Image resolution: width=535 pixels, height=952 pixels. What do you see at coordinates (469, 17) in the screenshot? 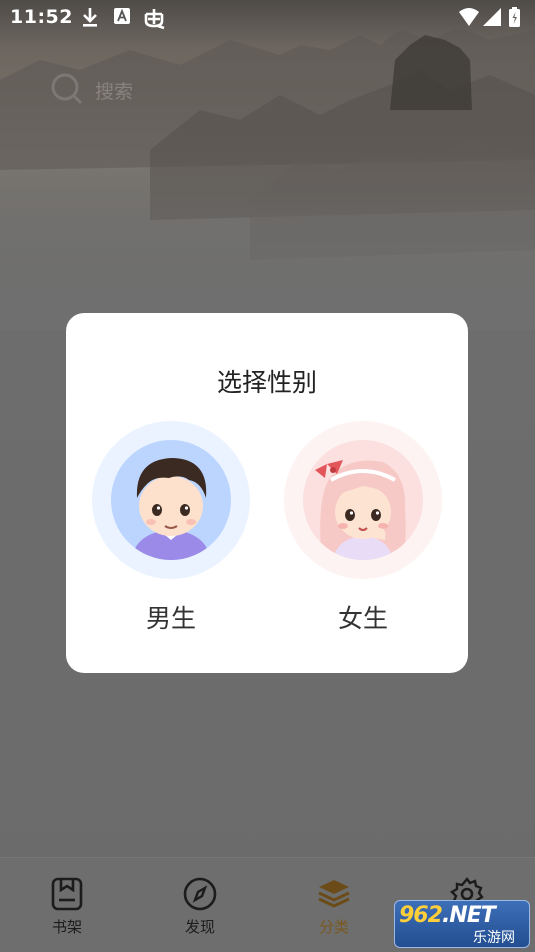
I see `wifi-icon` at bounding box center [469, 17].